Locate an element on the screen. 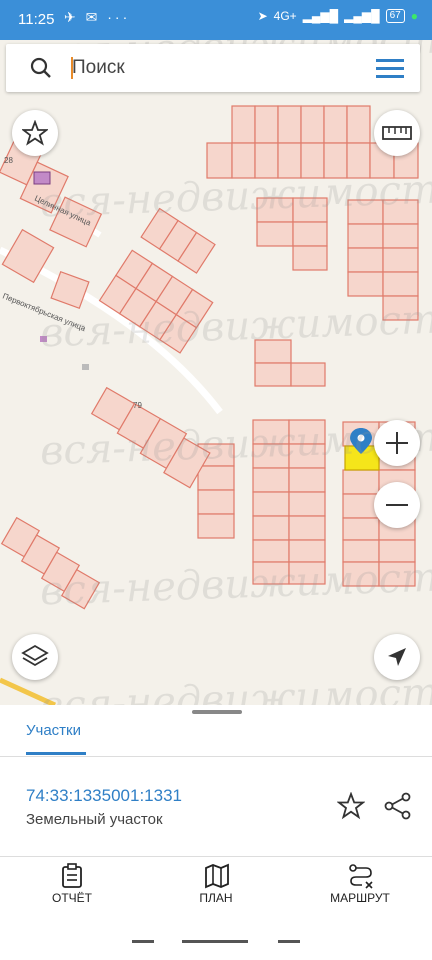 This screenshot has width=432, height=960. sys-back-button is located at coordinates (289, 941).